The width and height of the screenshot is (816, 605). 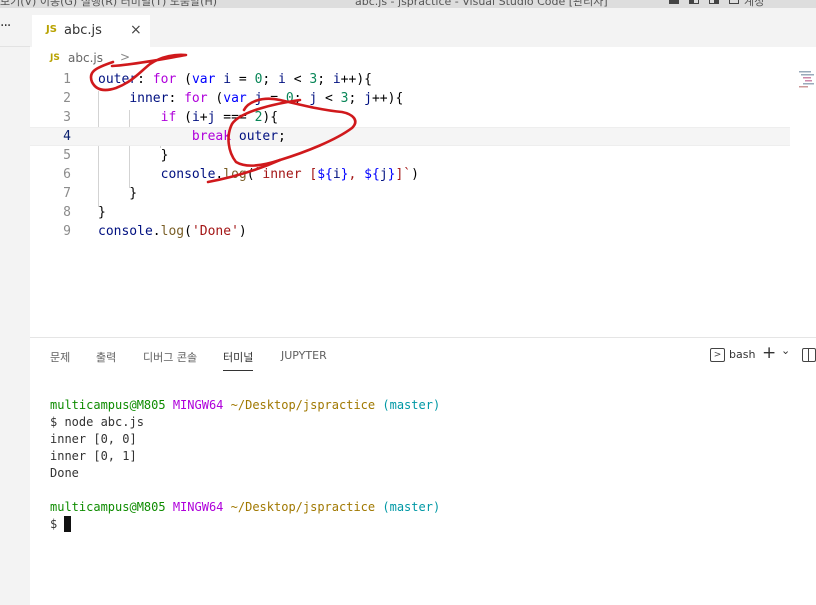 I want to click on tab-label: abc.js, so click(x=83, y=30).